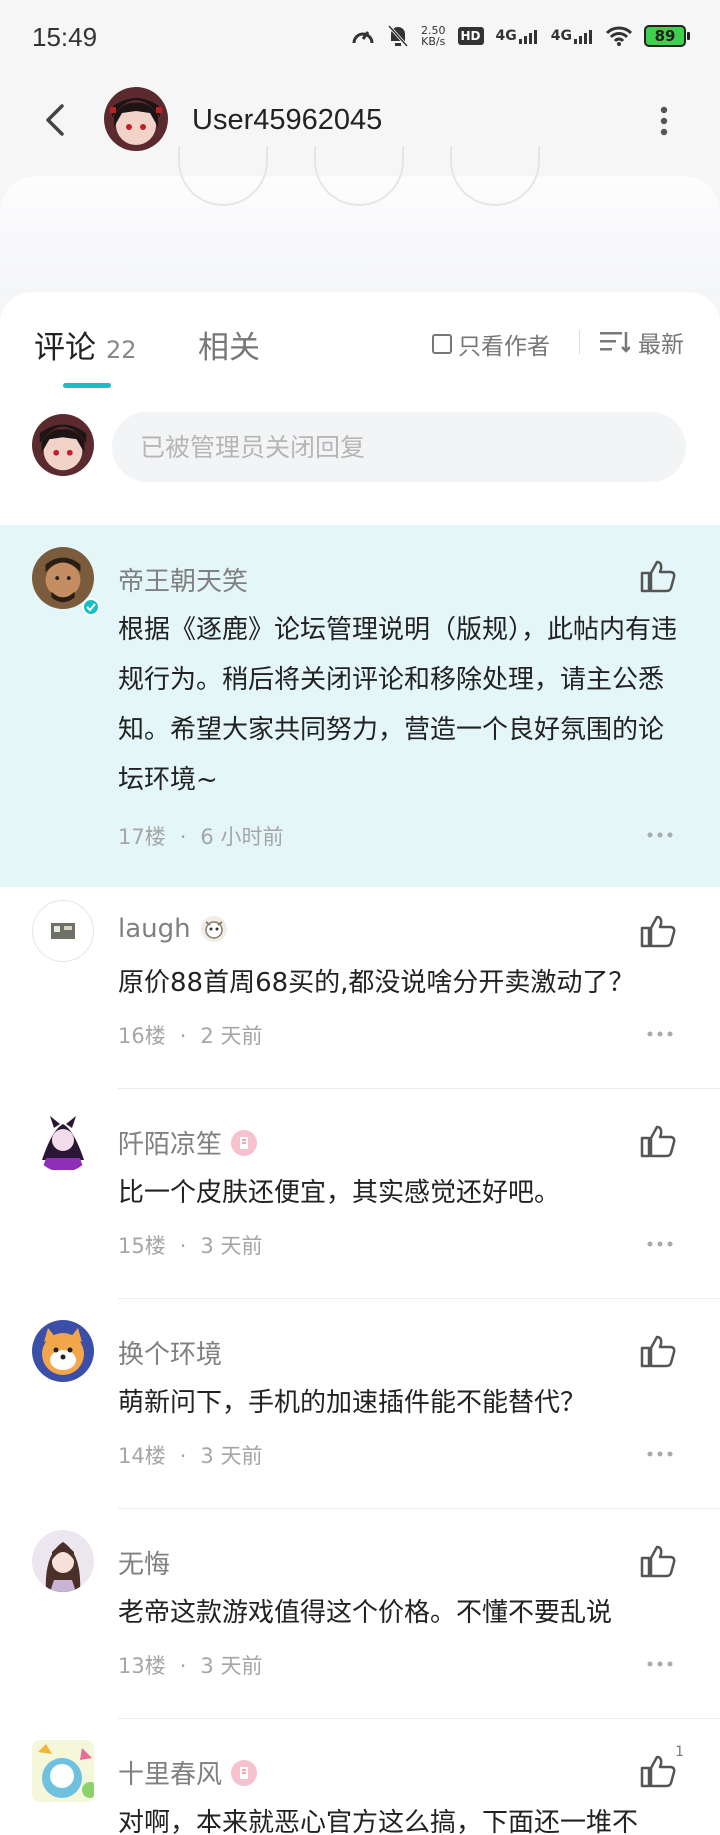  What do you see at coordinates (664, 121) in the screenshot?
I see `more-vertical-icon` at bounding box center [664, 121].